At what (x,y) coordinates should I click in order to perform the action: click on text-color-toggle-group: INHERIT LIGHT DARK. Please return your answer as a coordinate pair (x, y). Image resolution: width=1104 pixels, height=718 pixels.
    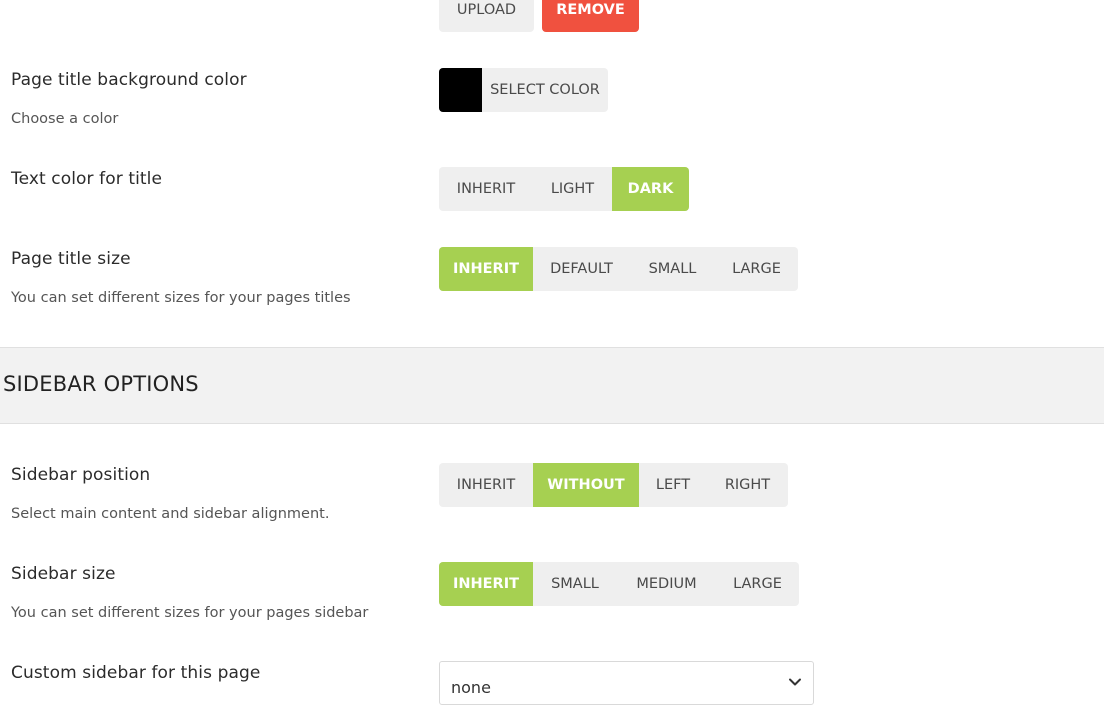
    Looking at the image, I should click on (564, 189).